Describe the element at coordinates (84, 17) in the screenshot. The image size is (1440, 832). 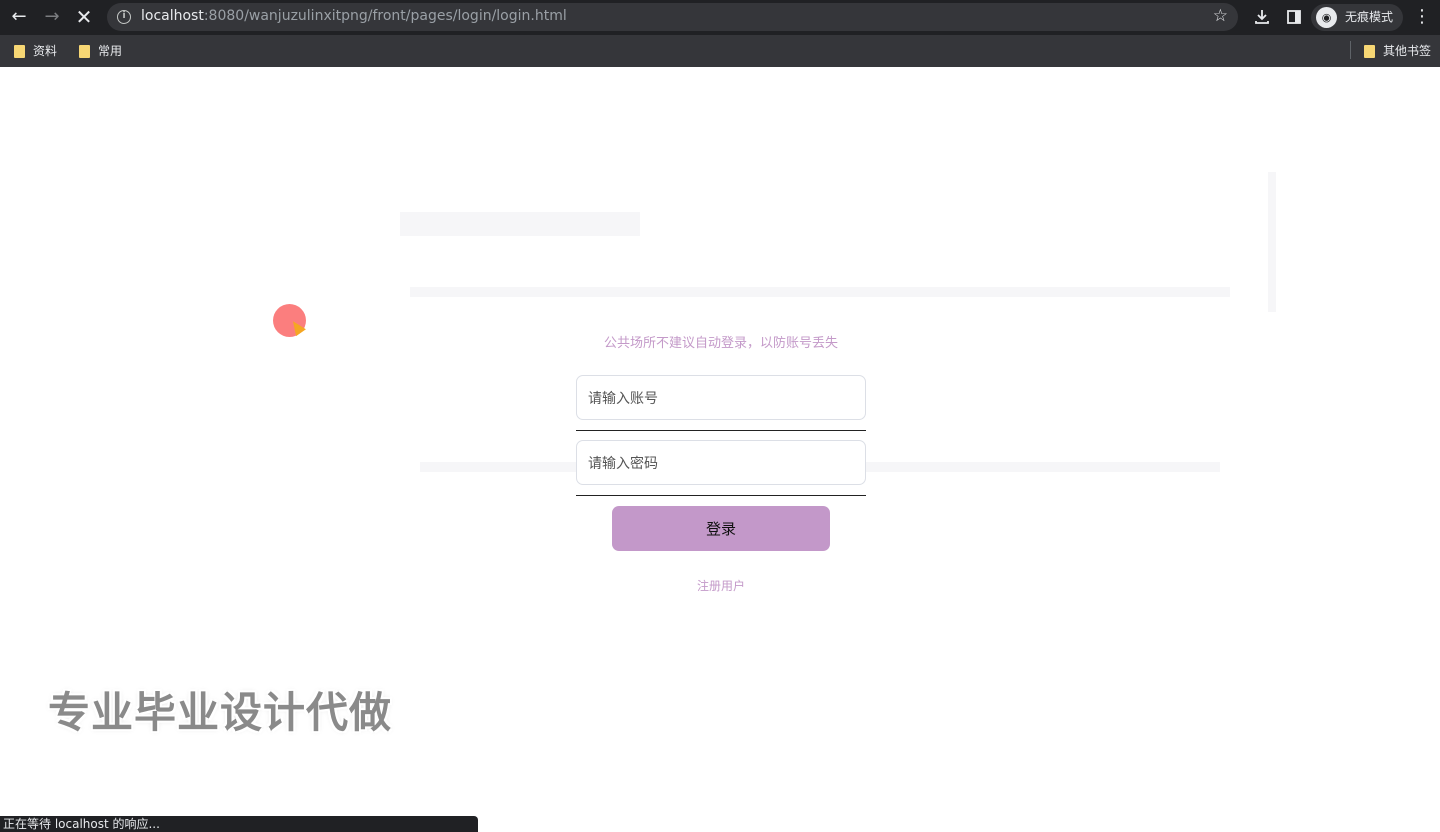
I see `stop-icon: ✕` at that location.